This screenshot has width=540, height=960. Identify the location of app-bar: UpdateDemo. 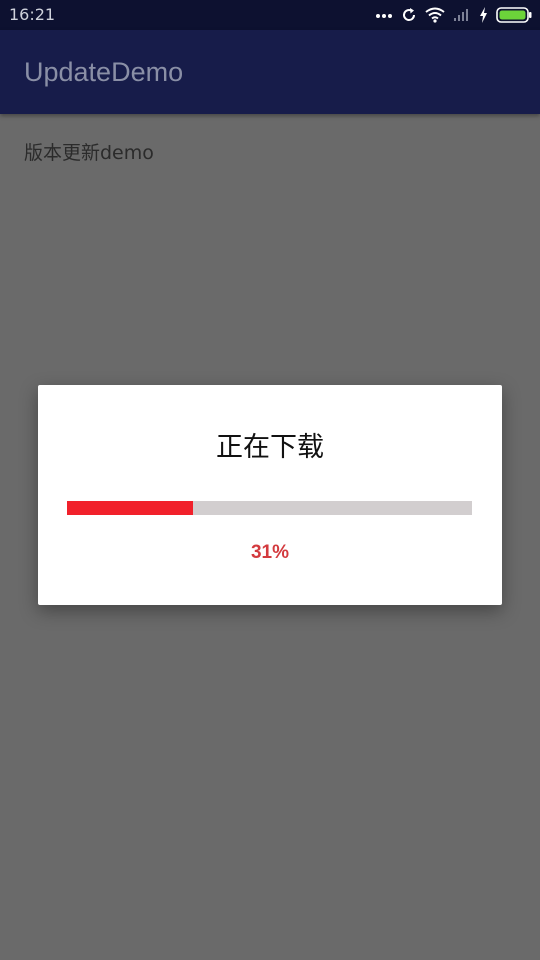
(270, 72).